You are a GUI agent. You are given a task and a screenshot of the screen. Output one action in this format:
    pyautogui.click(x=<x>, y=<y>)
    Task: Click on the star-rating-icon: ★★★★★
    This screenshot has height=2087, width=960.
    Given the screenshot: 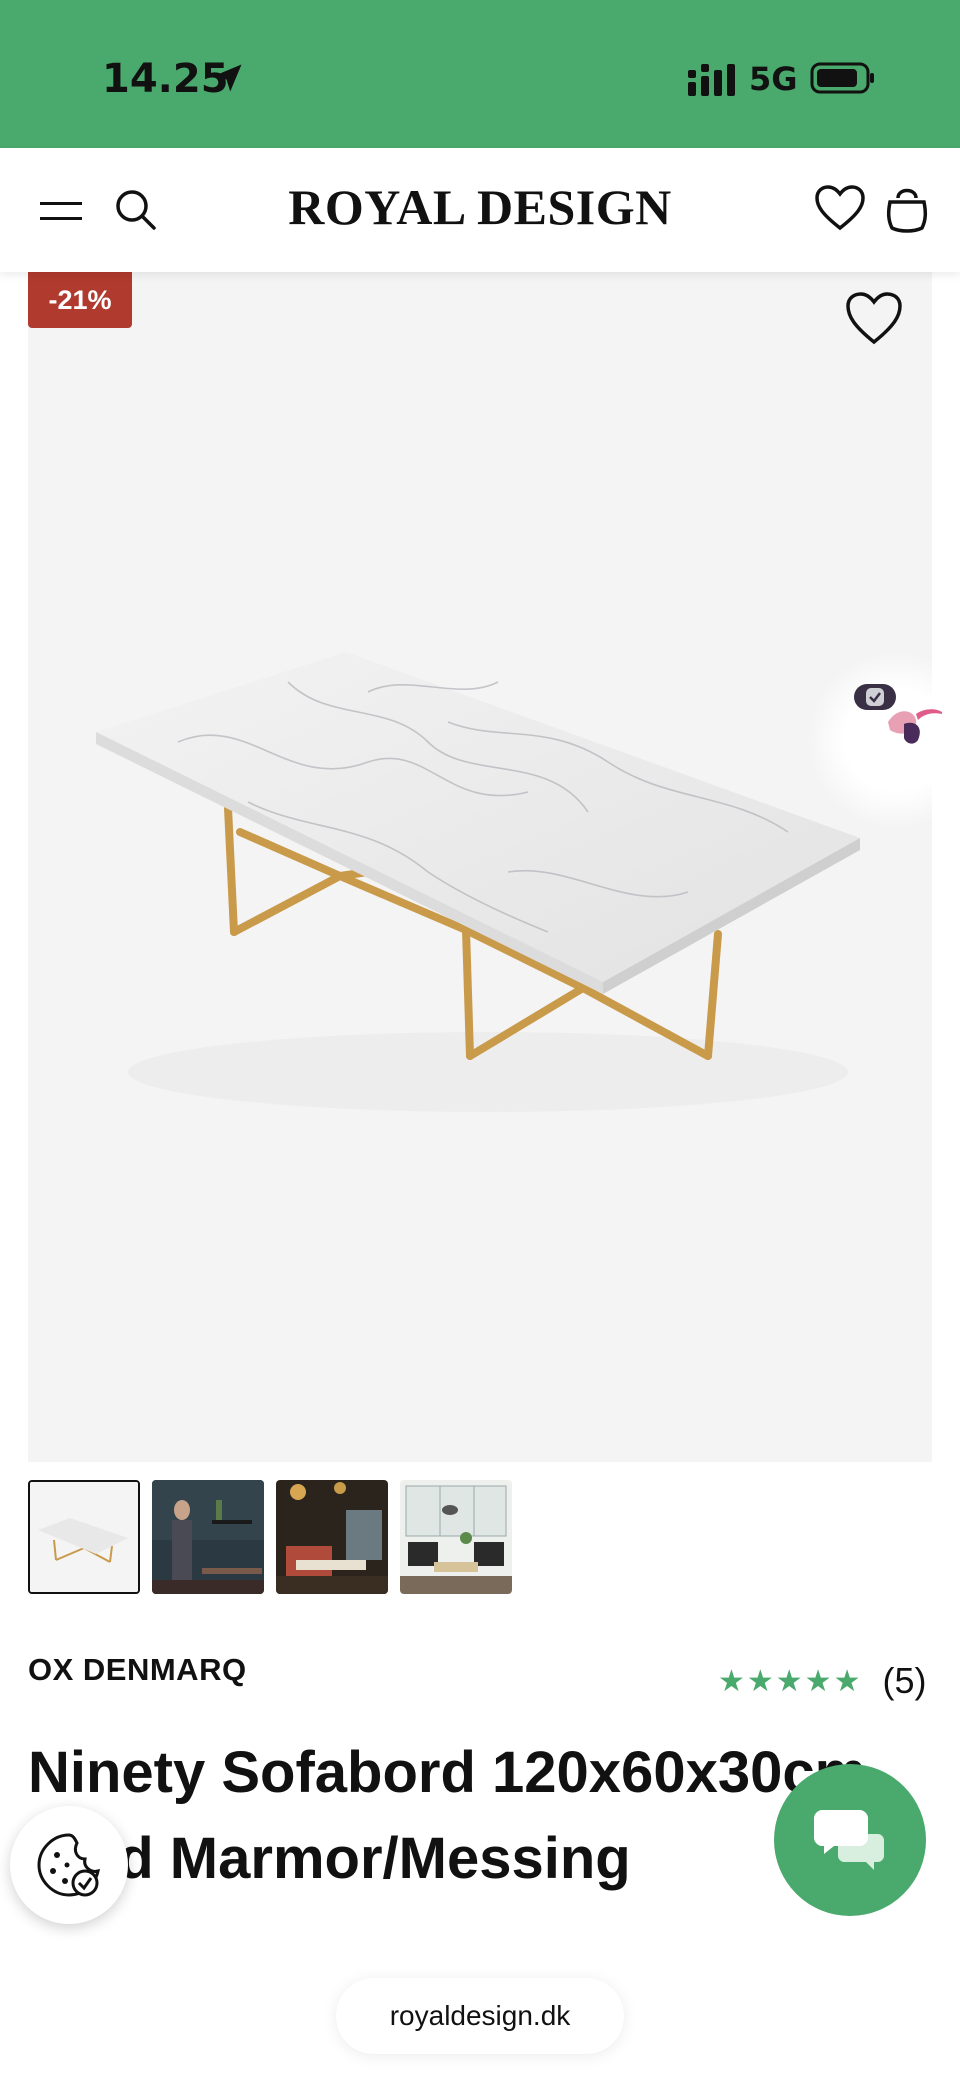 What is the action you would take?
    pyautogui.click(x=790, y=1681)
    